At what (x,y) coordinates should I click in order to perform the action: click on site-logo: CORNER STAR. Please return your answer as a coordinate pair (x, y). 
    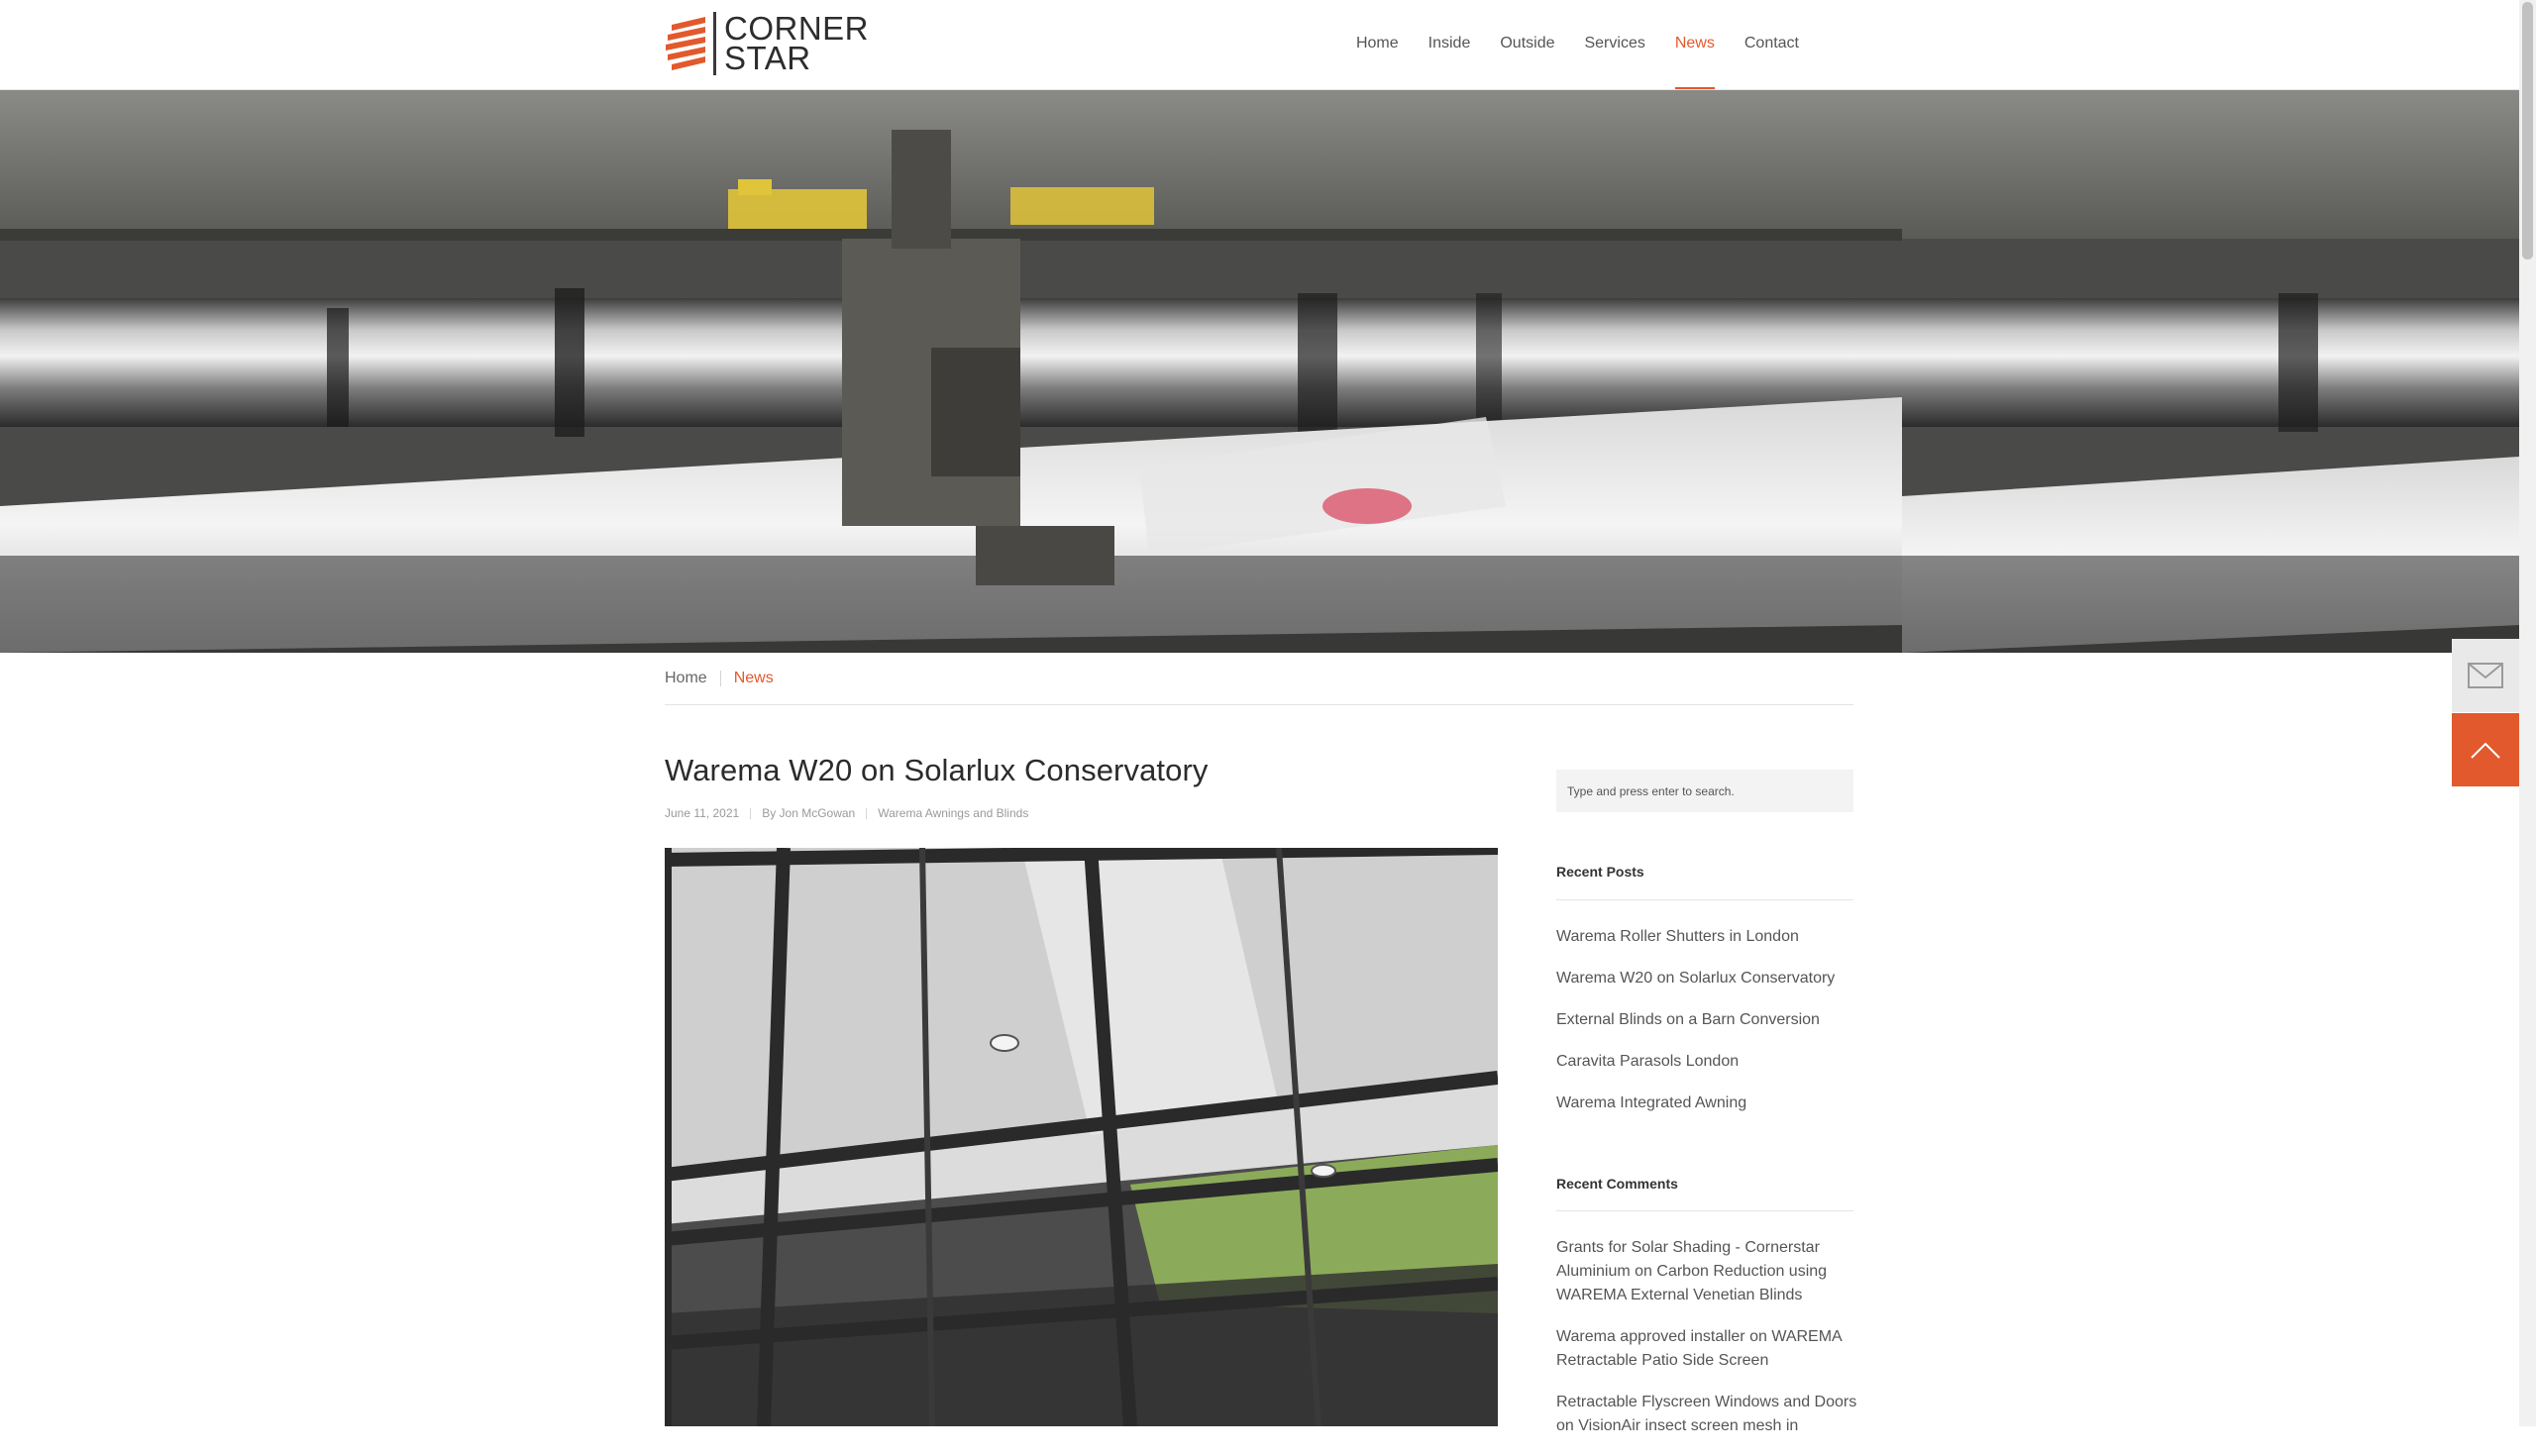
    Looking at the image, I should click on (767, 43).